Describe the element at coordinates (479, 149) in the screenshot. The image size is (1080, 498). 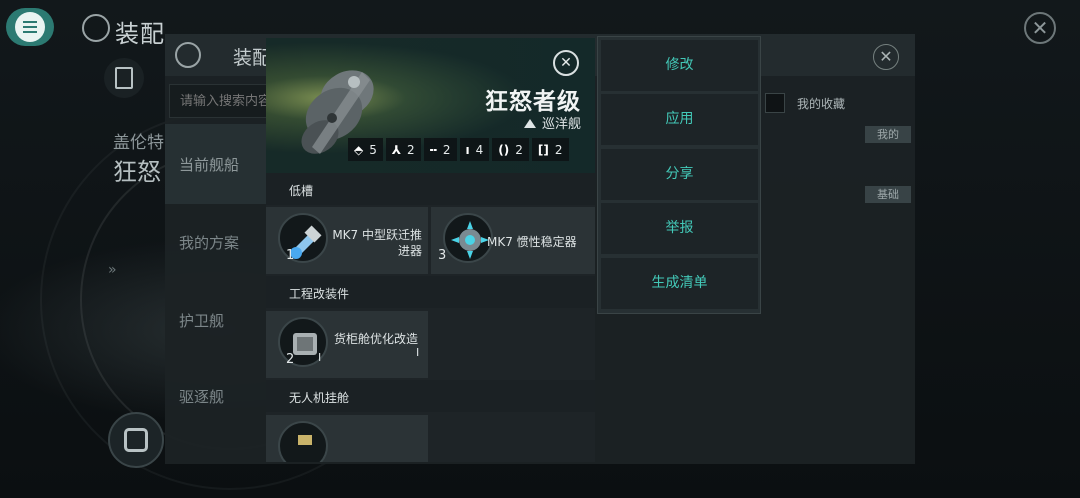
I see `stat-value: 4` at that location.